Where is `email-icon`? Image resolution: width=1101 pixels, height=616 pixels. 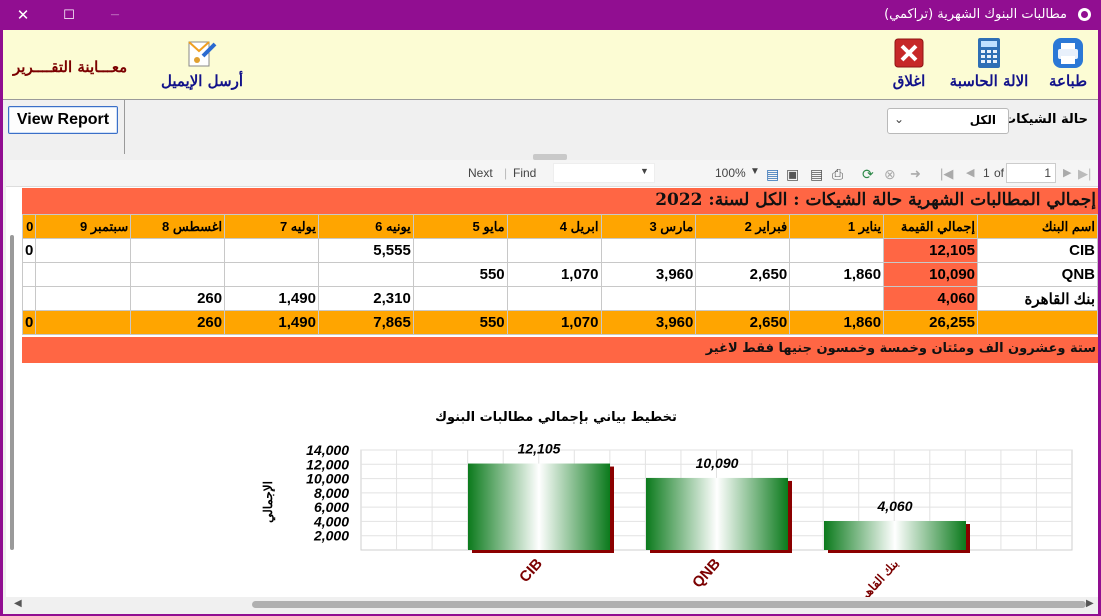 email-icon is located at coordinates (202, 53).